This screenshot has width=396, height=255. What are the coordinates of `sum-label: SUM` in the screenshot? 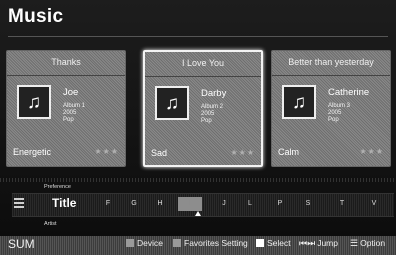 It's located at (21, 244).